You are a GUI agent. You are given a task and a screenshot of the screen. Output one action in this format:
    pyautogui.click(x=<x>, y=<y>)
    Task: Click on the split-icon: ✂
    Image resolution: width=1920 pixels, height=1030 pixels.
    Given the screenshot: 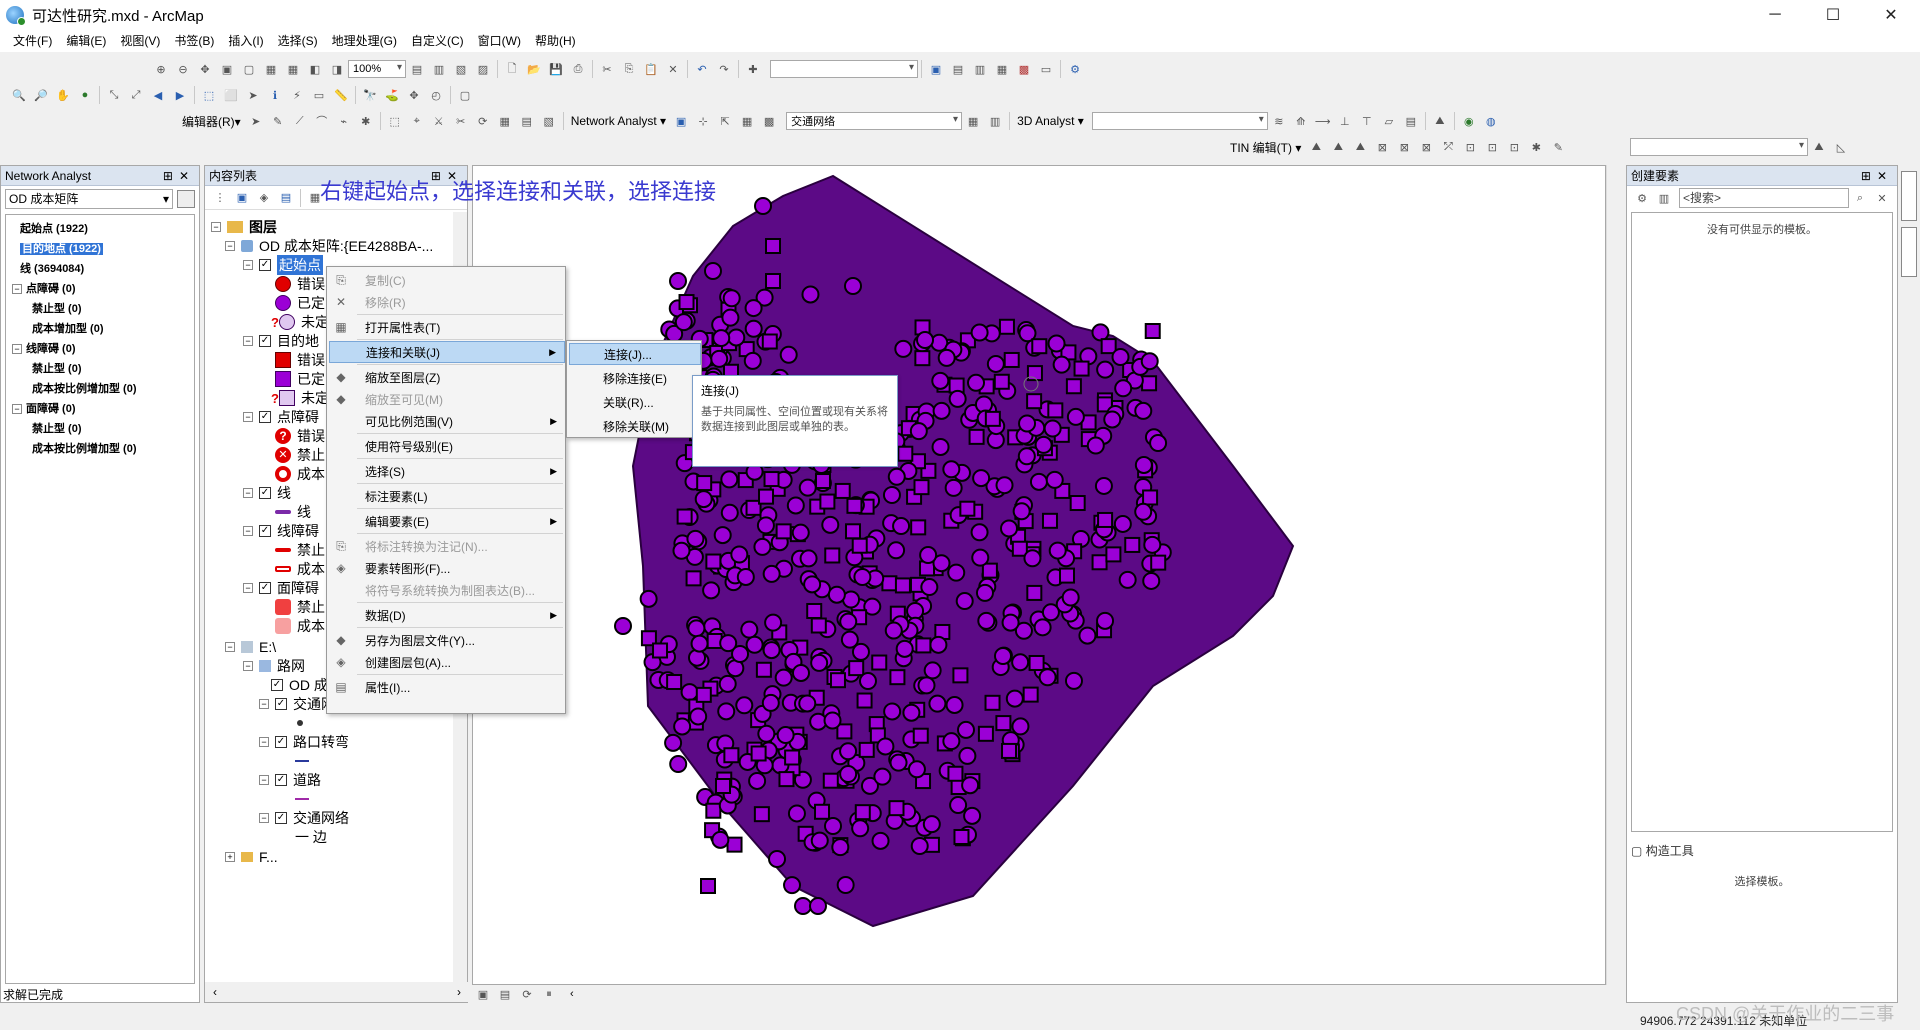 What is the action you would take?
    pyautogui.click(x=461, y=121)
    